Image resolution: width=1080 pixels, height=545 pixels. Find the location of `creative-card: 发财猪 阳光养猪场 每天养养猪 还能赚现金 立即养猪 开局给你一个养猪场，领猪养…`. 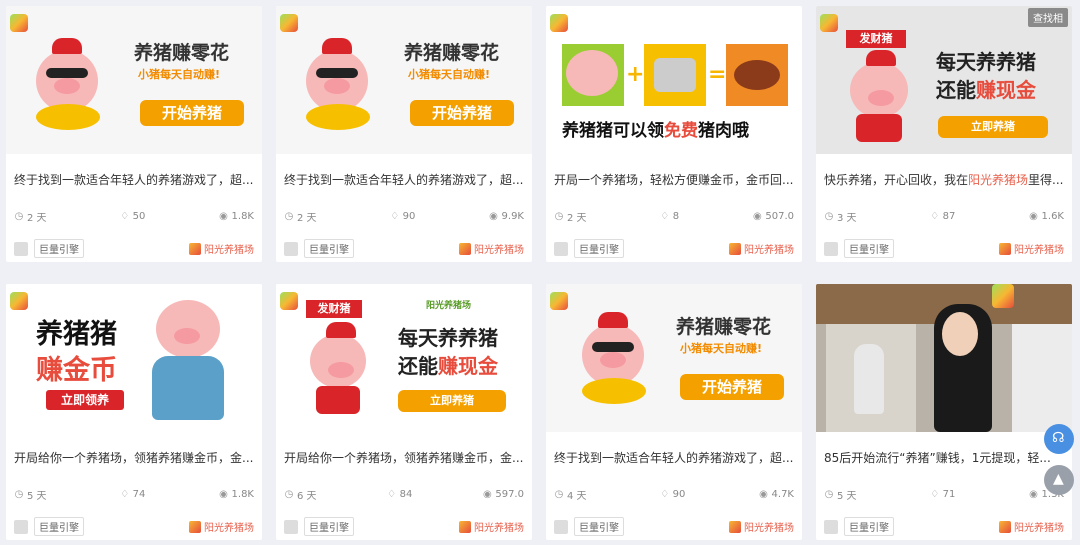

creative-card: 发财猪 阳光养猪场 每天养养猪 还能赚现金 立即养猪 开局给你一个养猪场，领猪养… is located at coordinates (404, 412).